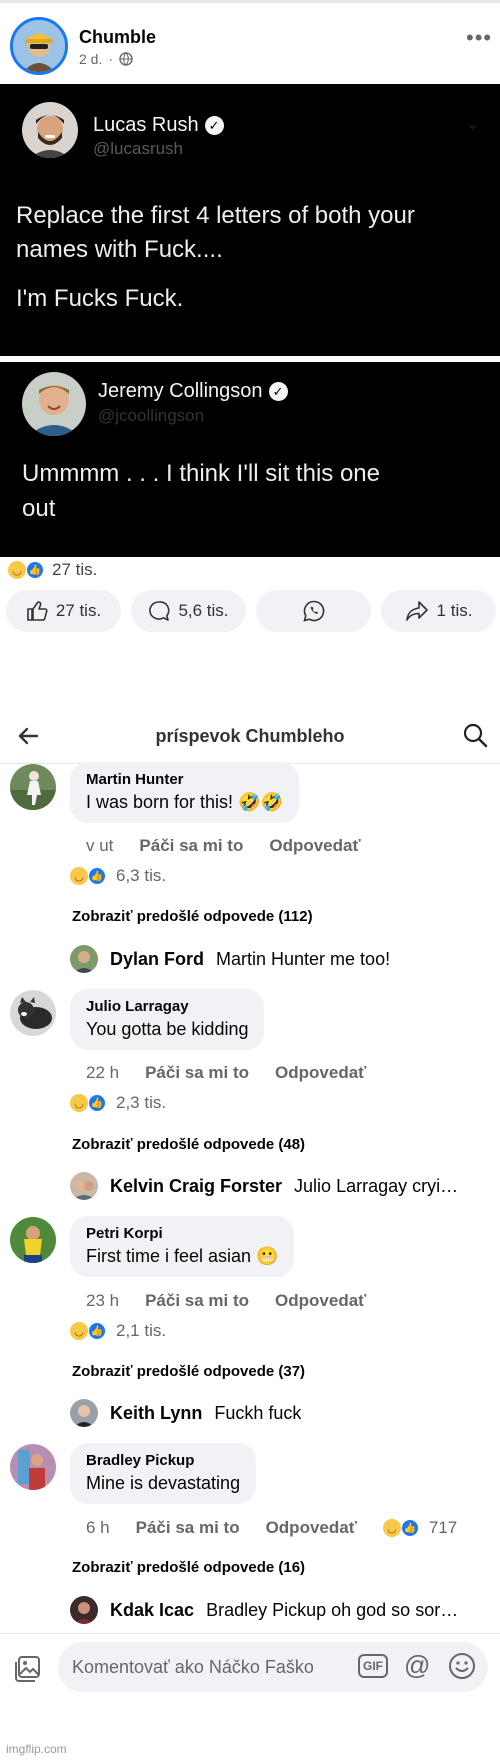 The width and height of the screenshot is (500, 1763). I want to click on author-avatar, so click(39, 46).